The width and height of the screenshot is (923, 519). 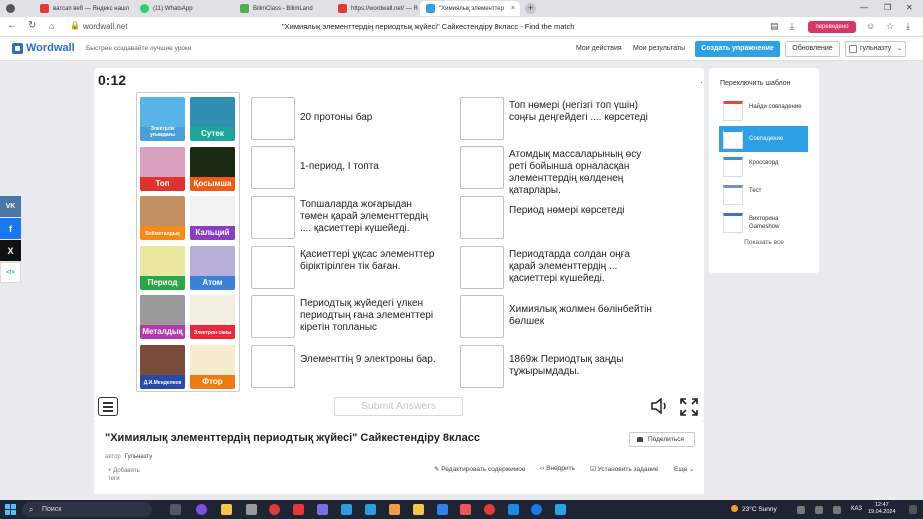 I want to click on word-icon, so click(x=442, y=509).